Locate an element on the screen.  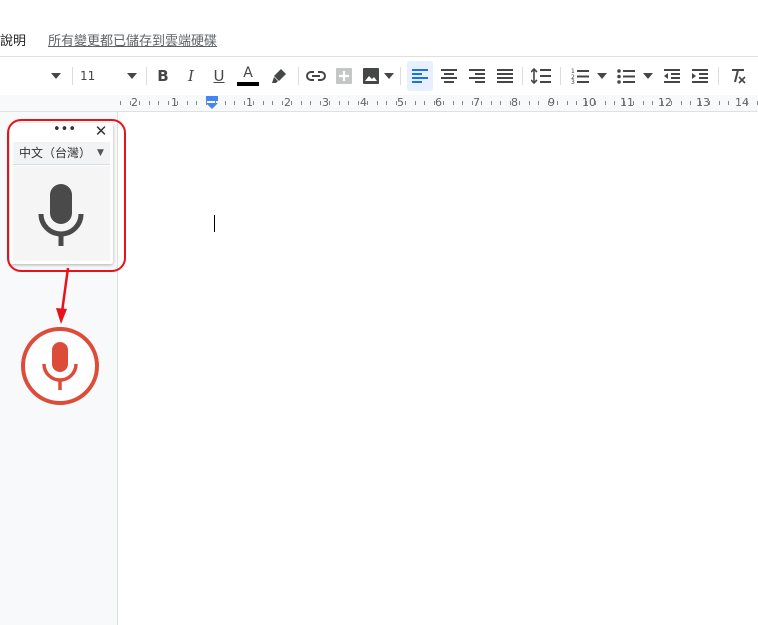
active-microphone-icon is located at coordinates (60, 366).